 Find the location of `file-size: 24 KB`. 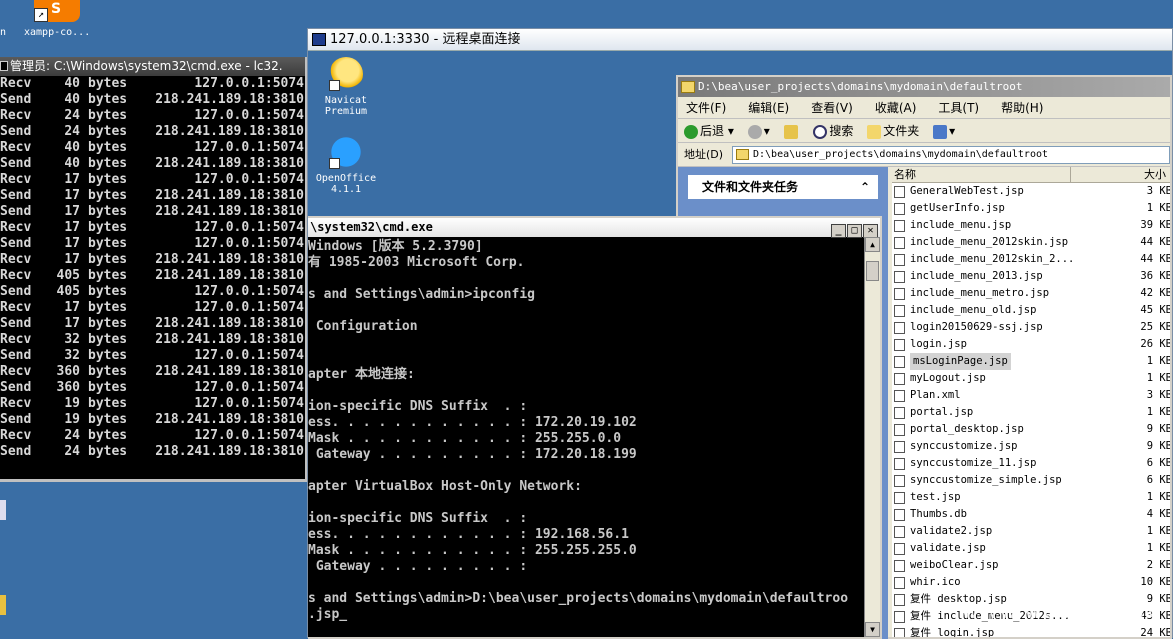

file-size: 24 KB is located at coordinates (1155, 632).